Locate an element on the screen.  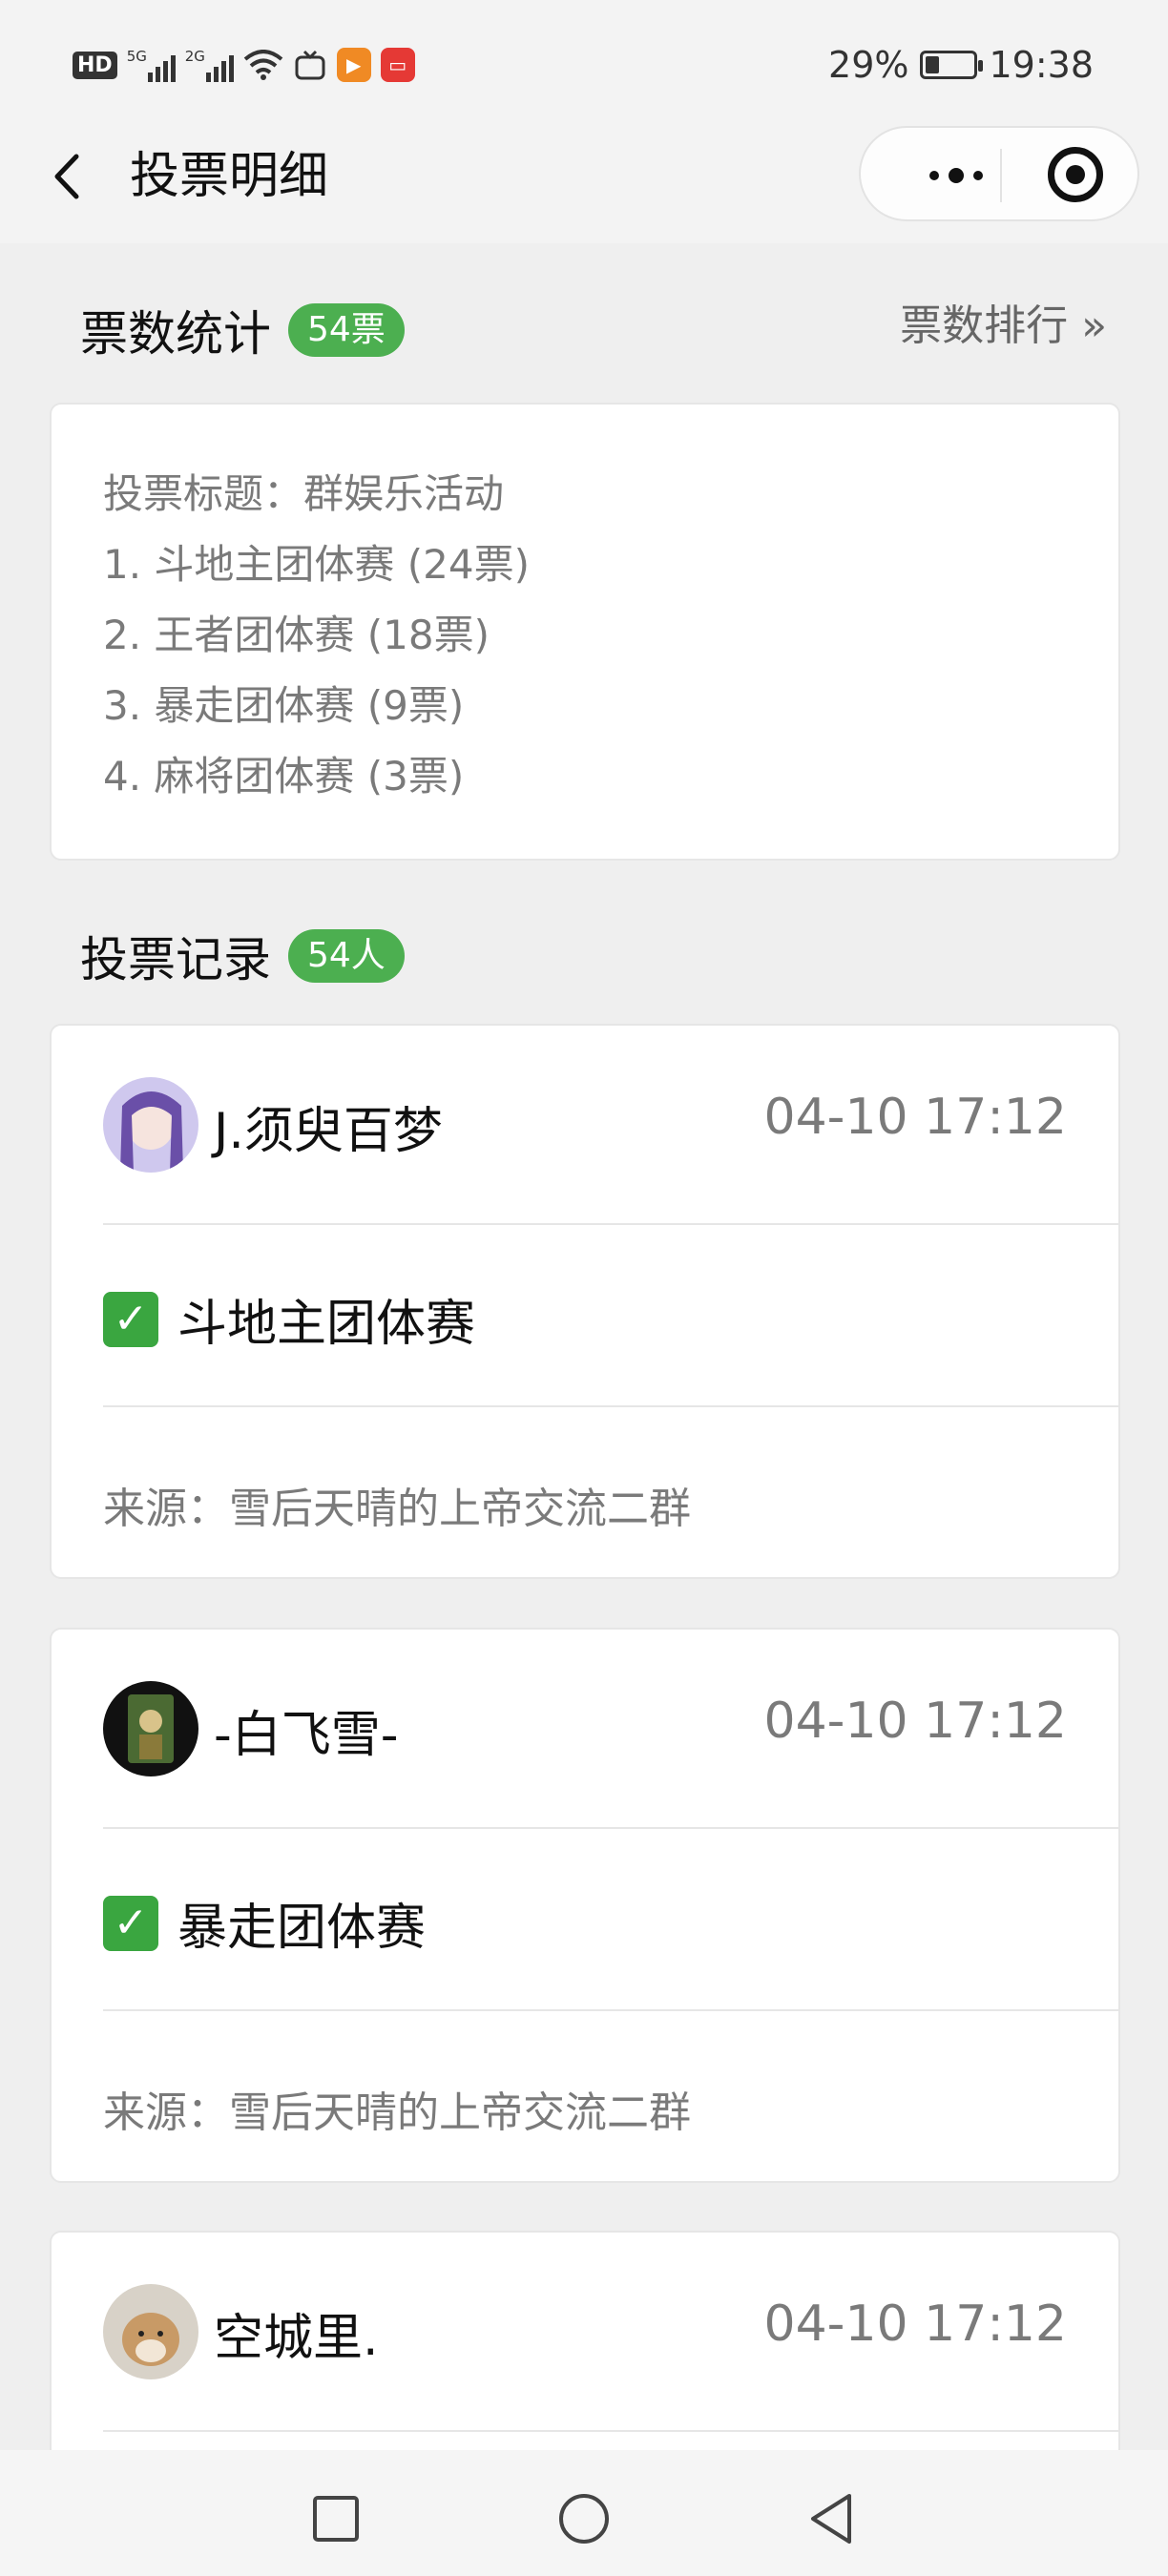
choice-text: 斗地主团体赛 is located at coordinates (326, 1324).